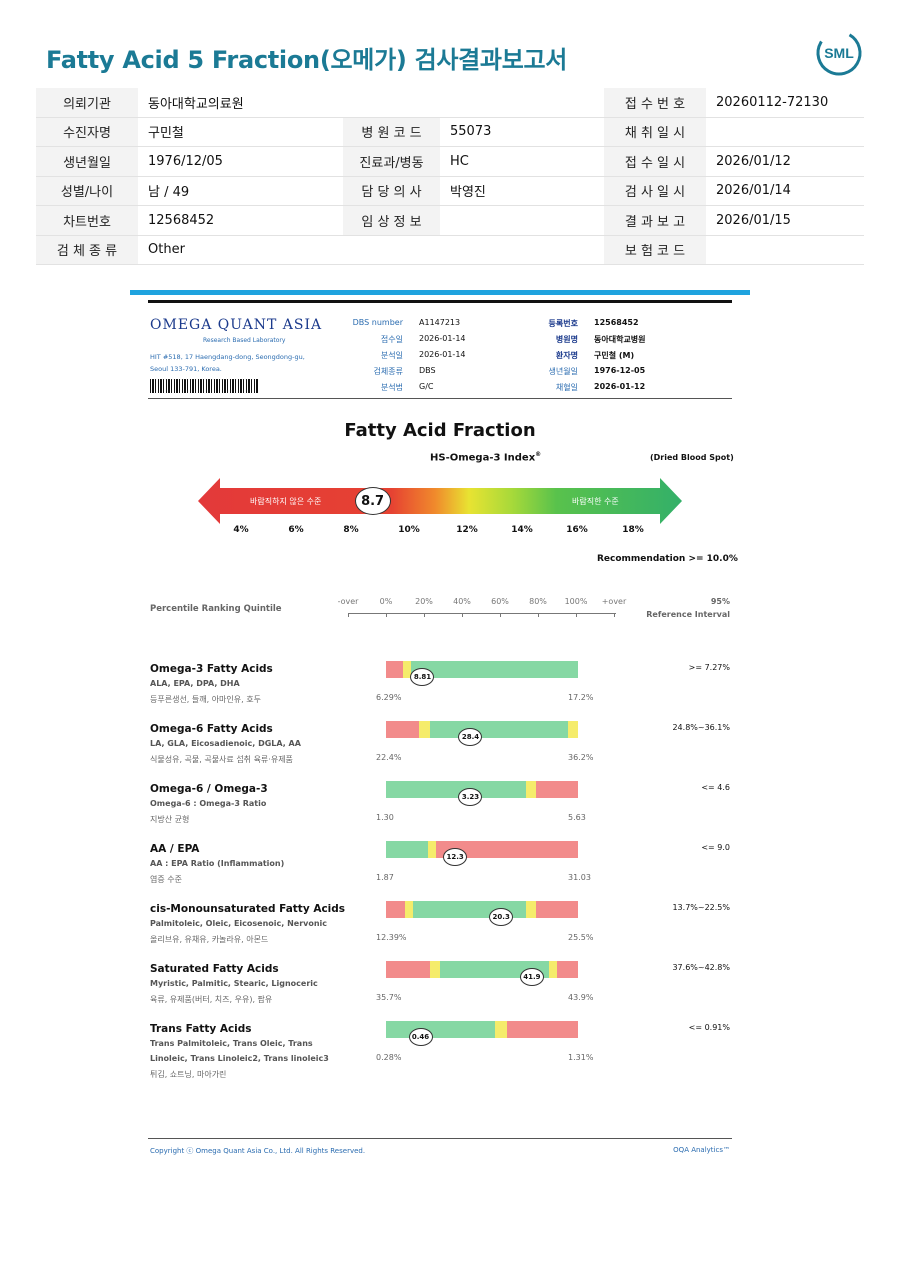  Describe the element at coordinates (667, 559) in the screenshot. I see `index-recommendation: Recommendation >= 10.0%` at that location.